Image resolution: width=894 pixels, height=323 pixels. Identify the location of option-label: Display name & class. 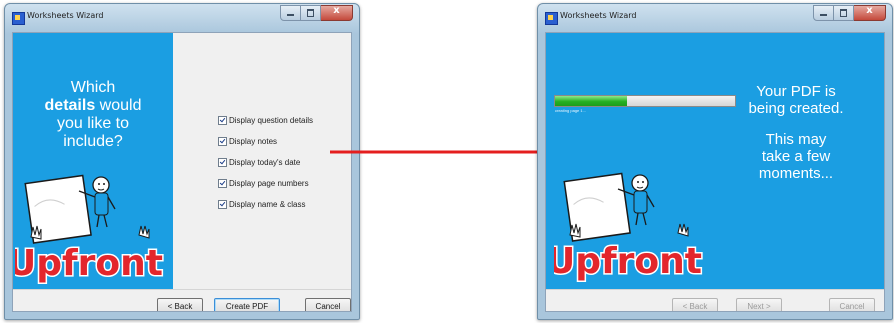
(267, 204).